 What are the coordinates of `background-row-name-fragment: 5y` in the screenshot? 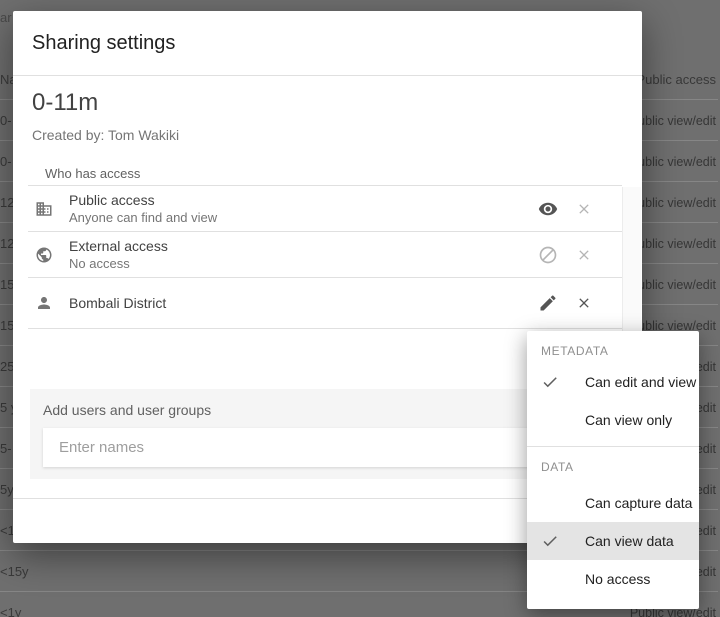 It's located at (7, 489).